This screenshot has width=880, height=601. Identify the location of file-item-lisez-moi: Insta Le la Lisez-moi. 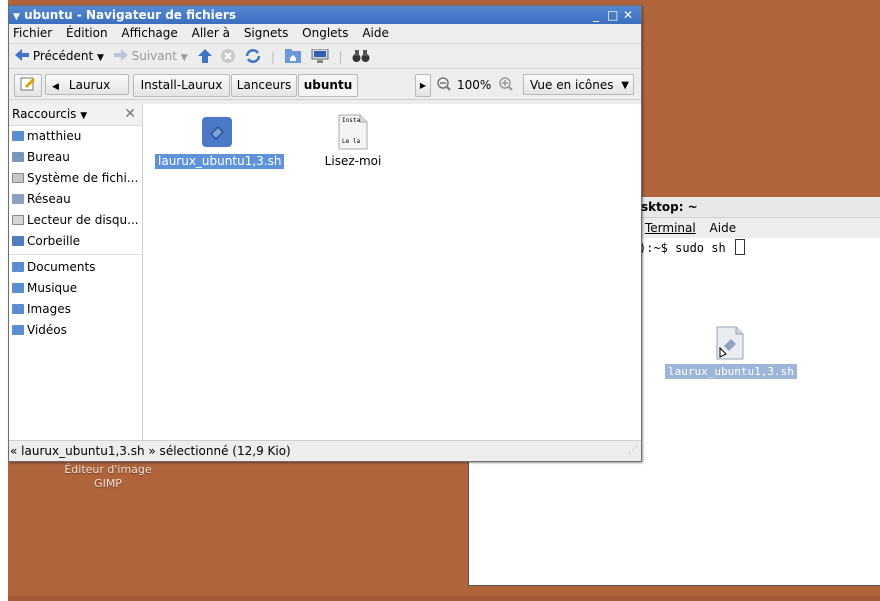
(353, 141).